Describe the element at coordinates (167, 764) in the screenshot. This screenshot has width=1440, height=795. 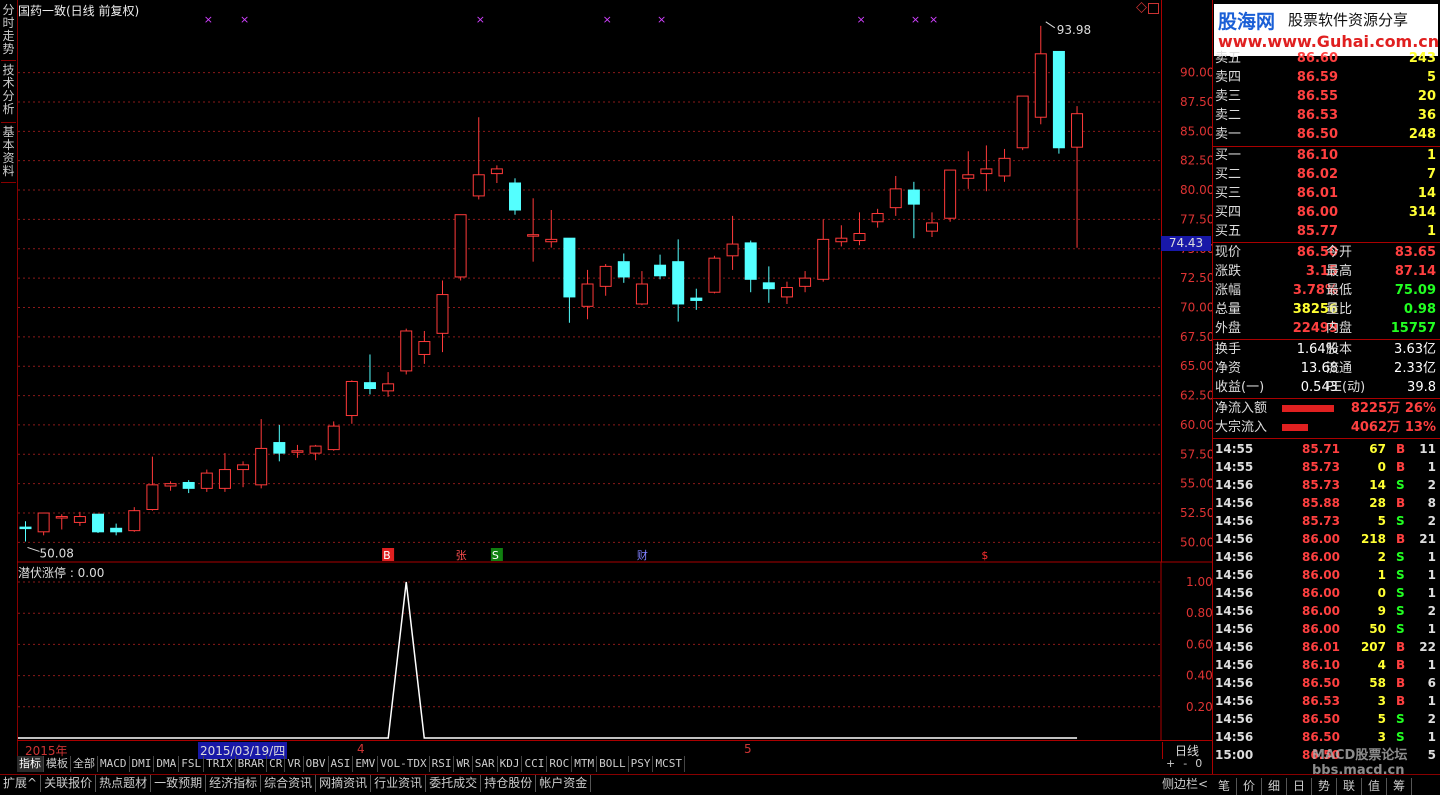
I see `indicator-tab-dma: DMA` at that location.